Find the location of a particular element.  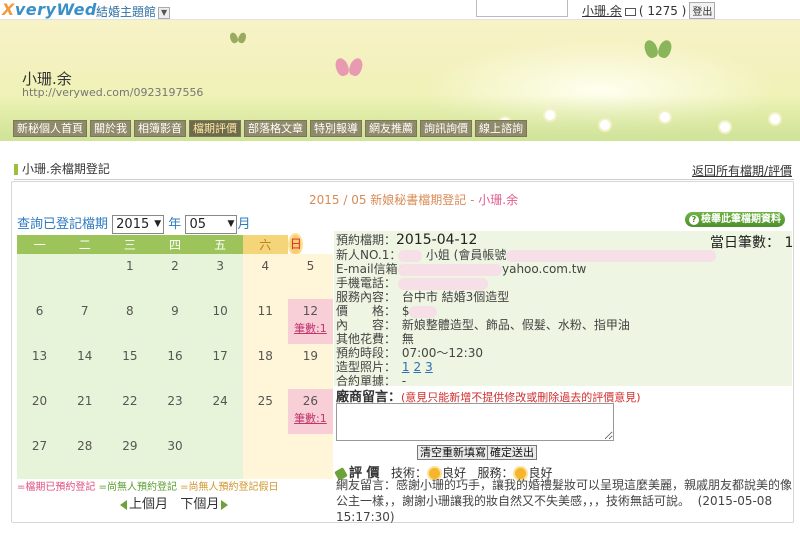

calendar-day-26: 26 筆數:1 is located at coordinates (310, 411).